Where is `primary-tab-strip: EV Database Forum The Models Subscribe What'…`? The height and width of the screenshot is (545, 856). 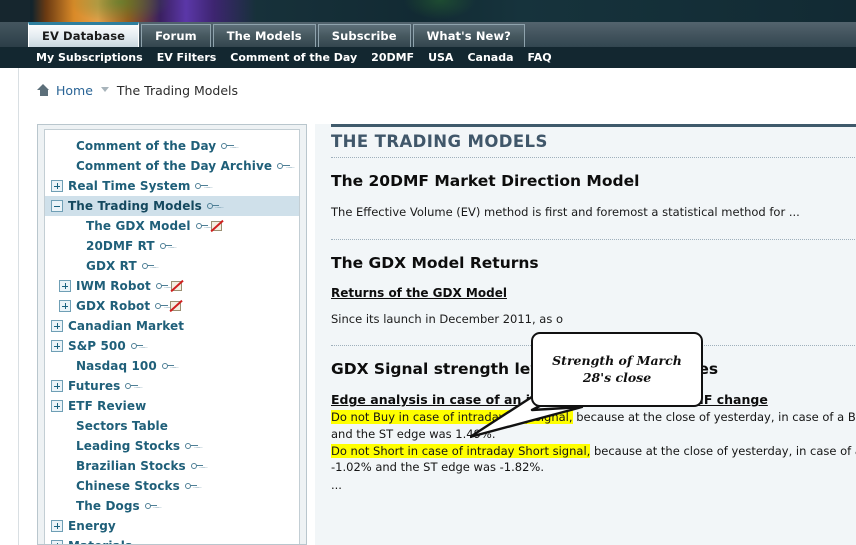
primary-tab-strip: EV Database Forum The Models Subscribe What'… is located at coordinates (428, 35).